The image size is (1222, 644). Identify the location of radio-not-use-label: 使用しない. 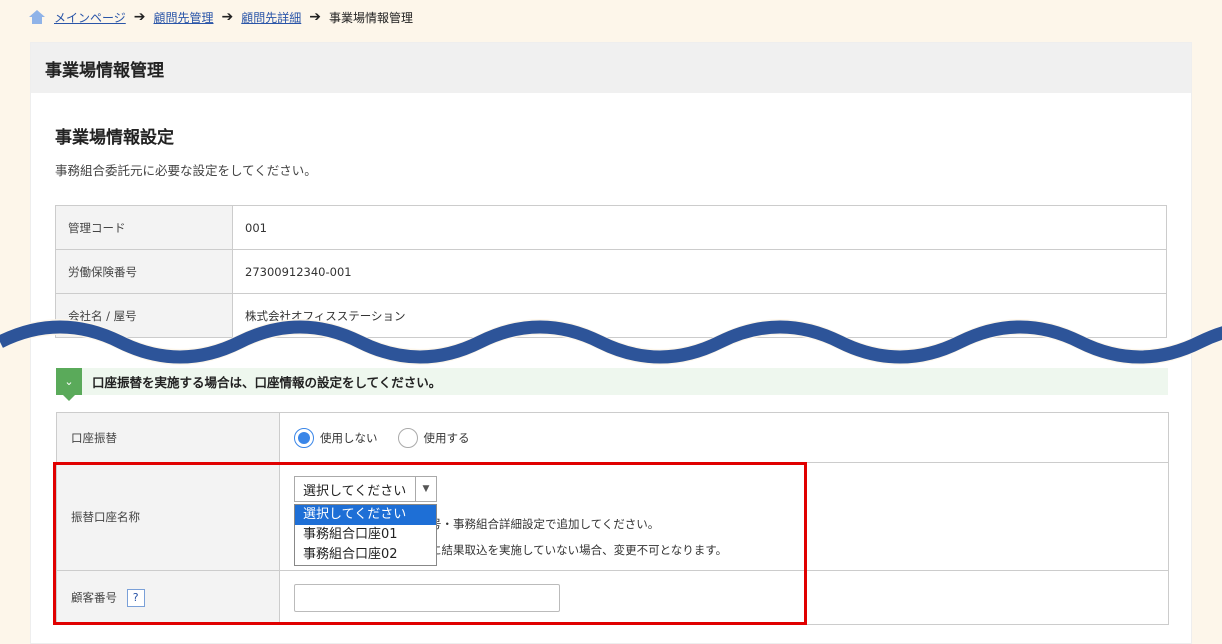
(349, 438).